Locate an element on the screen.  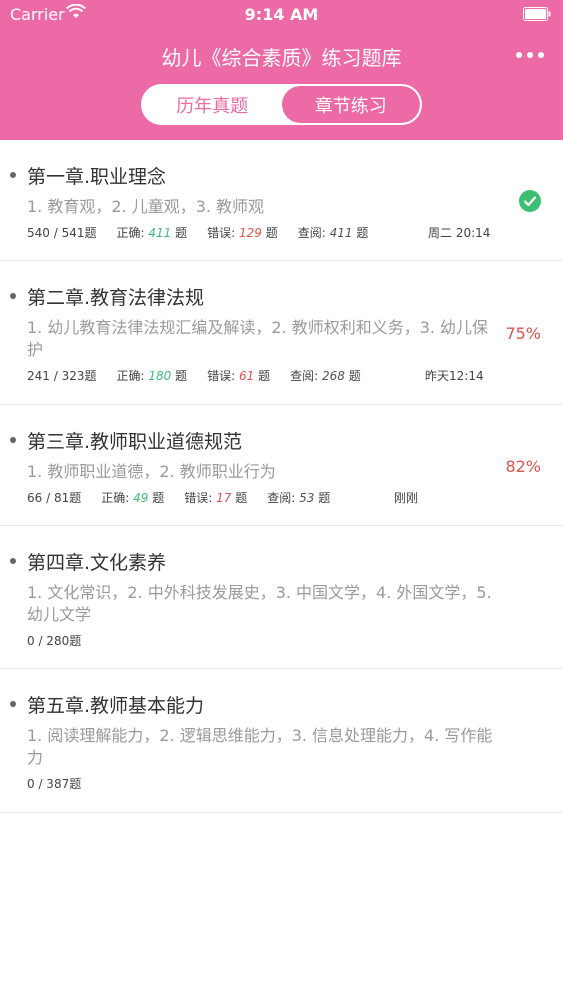
chapter-desc: 1. 幼儿教育法律法规汇编及解读，2. 教师权利和义务，3. 幼儿保护 is located at coordinates (258, 338).